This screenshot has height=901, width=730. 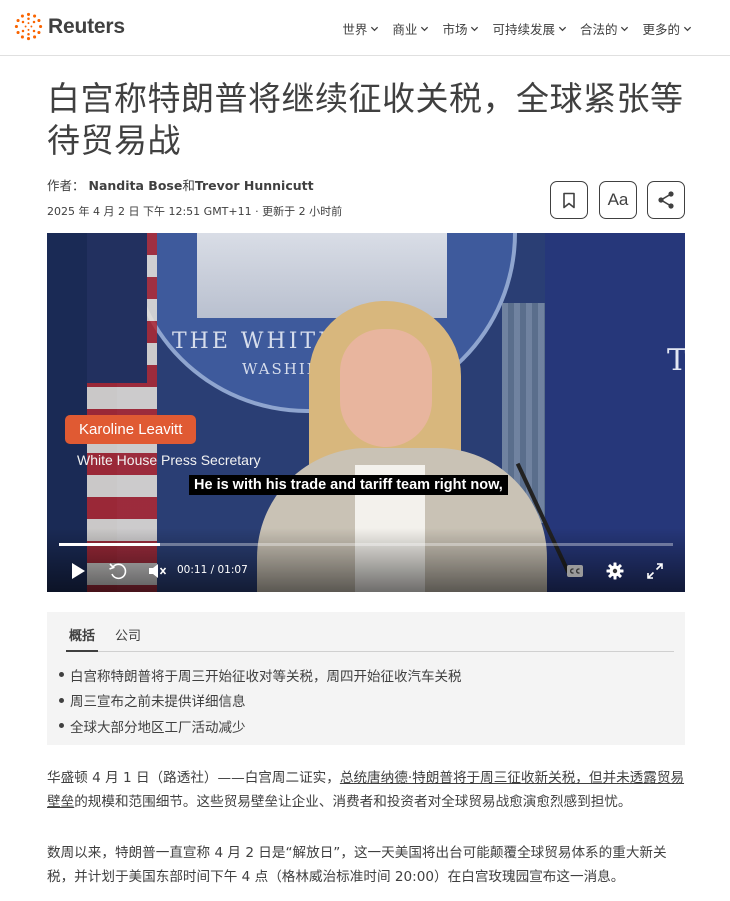 What do you see at coordinates (82, 638) in the screenshot?
I see `tab-summary: 概括` at bounding box center [82, 638].